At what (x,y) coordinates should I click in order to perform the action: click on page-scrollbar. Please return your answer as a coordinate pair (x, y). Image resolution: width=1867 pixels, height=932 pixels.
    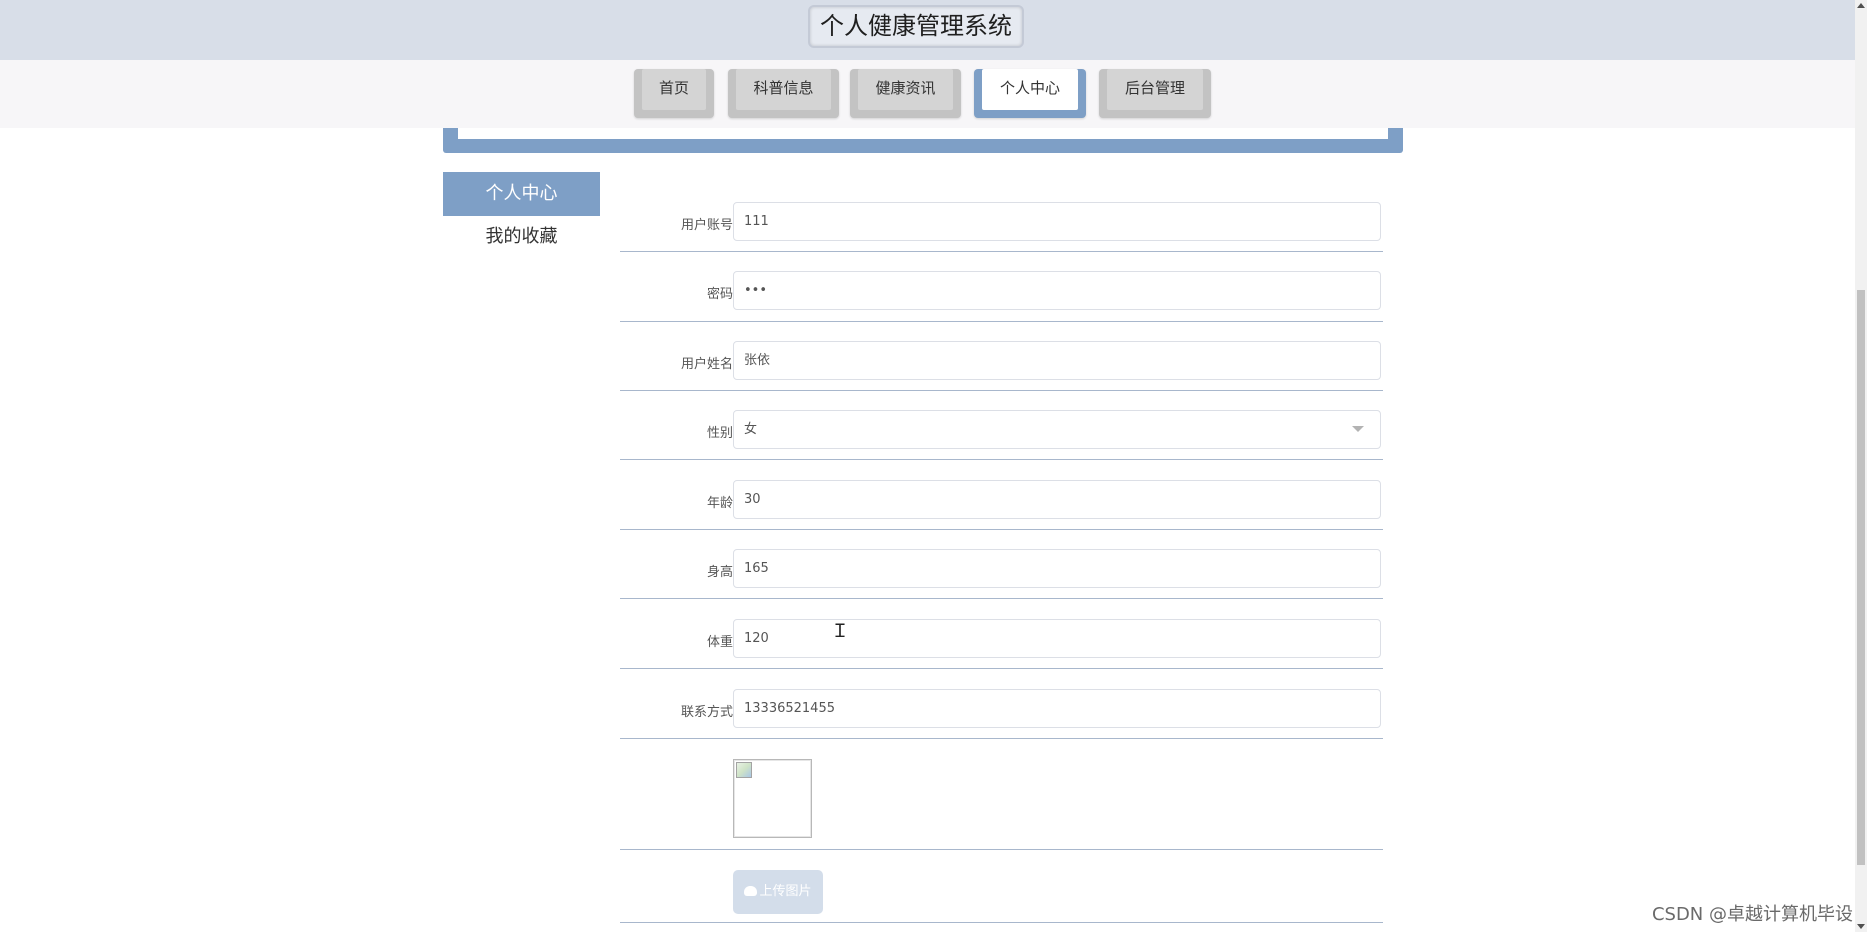
    Looking at the image, I should click on (1861, 466).